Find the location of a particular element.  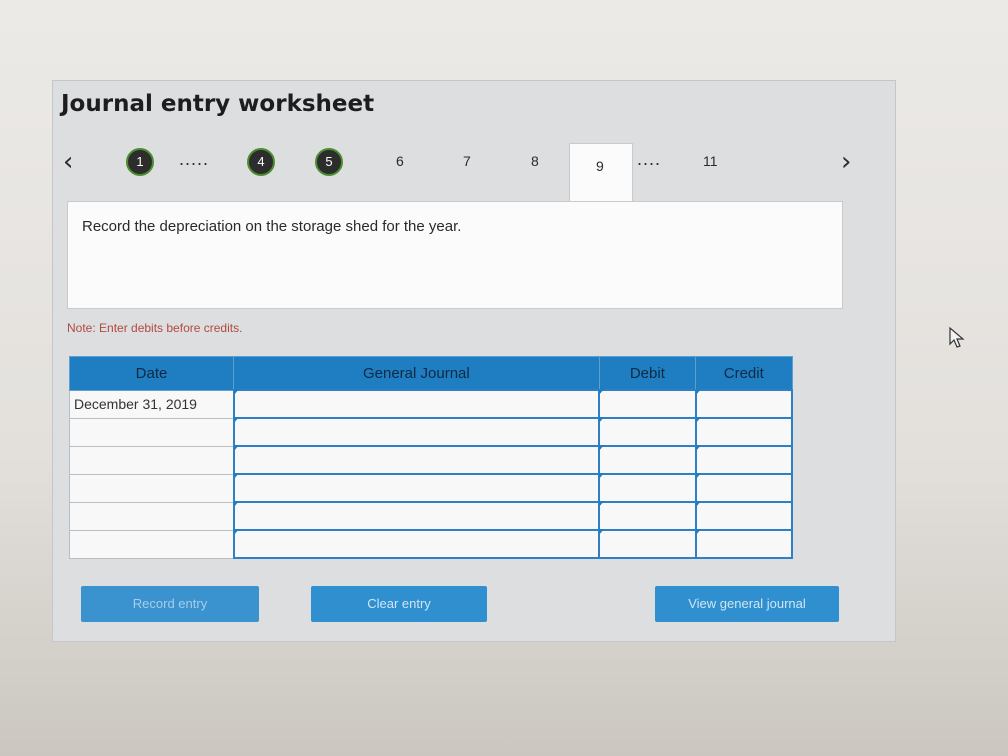

date-header: Date is located at coordinates (151, 373).